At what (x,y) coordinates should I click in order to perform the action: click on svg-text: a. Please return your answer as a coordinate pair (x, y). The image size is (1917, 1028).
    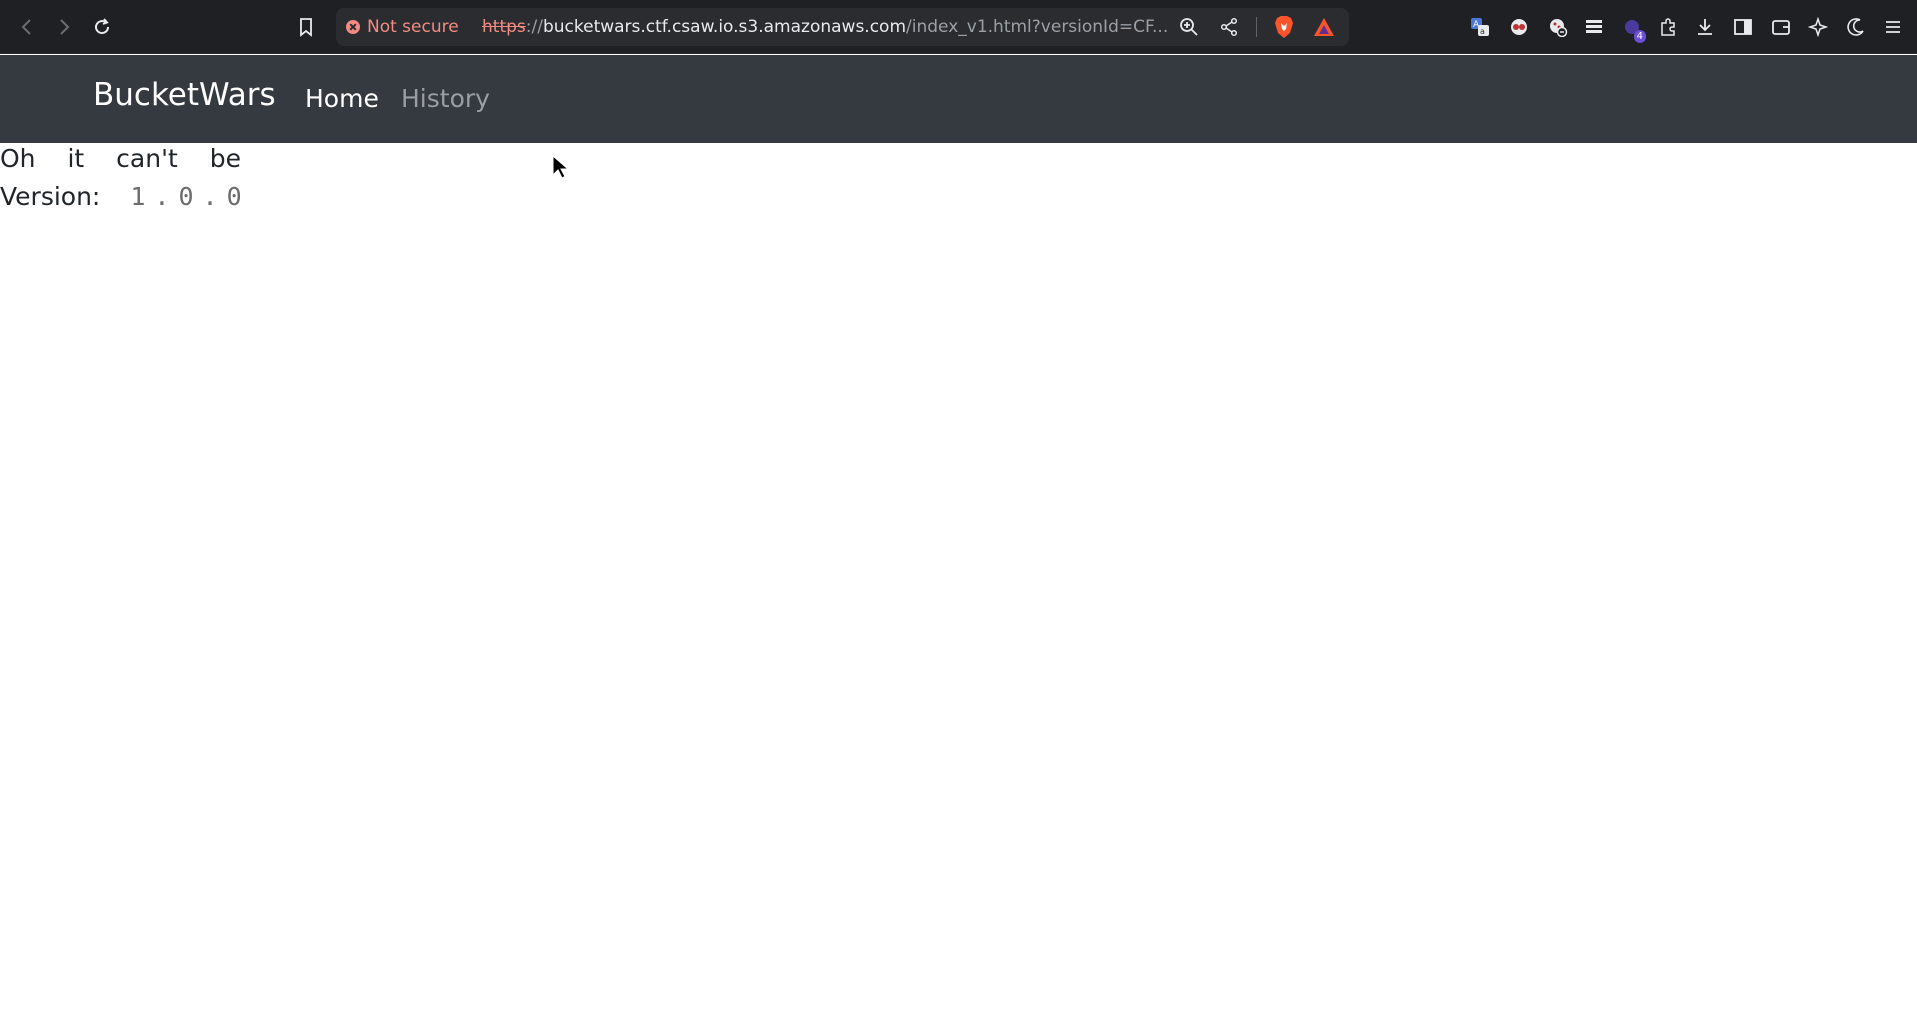
    Looking at the image, I should click on (1482, 31).